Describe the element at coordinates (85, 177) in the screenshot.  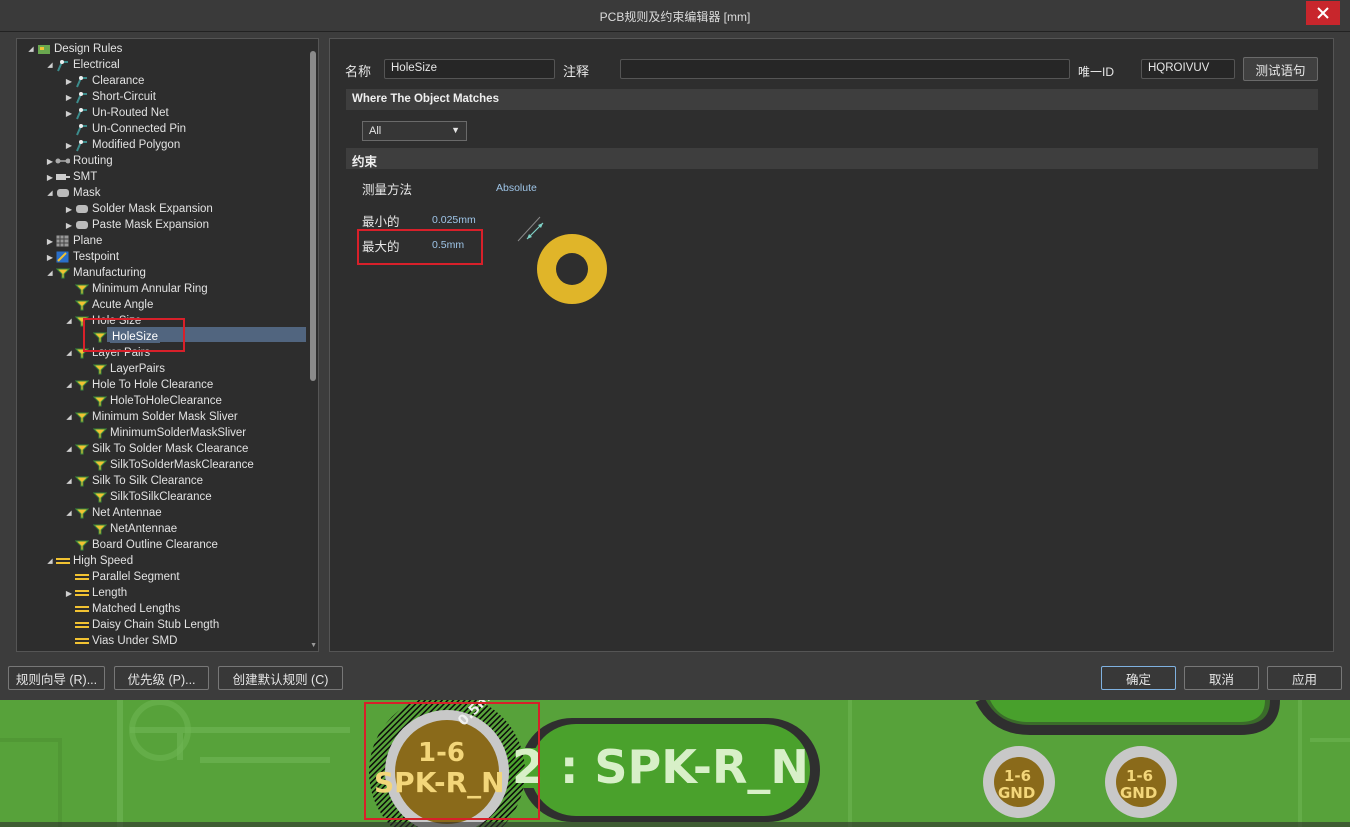
I see `tree-item-label: SMT` at that location.